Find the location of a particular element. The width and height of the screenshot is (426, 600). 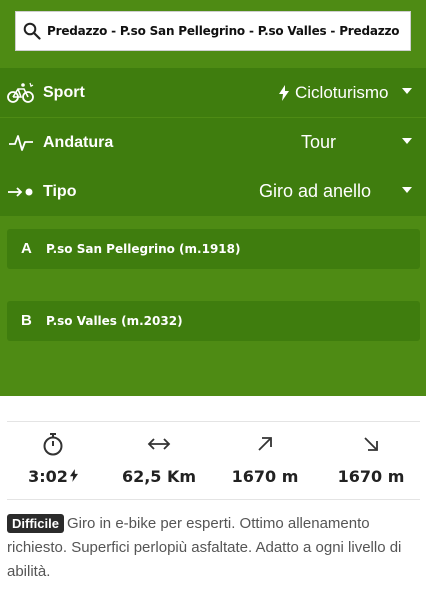

loop-arrow-icon is located at coordinates (21, 192).